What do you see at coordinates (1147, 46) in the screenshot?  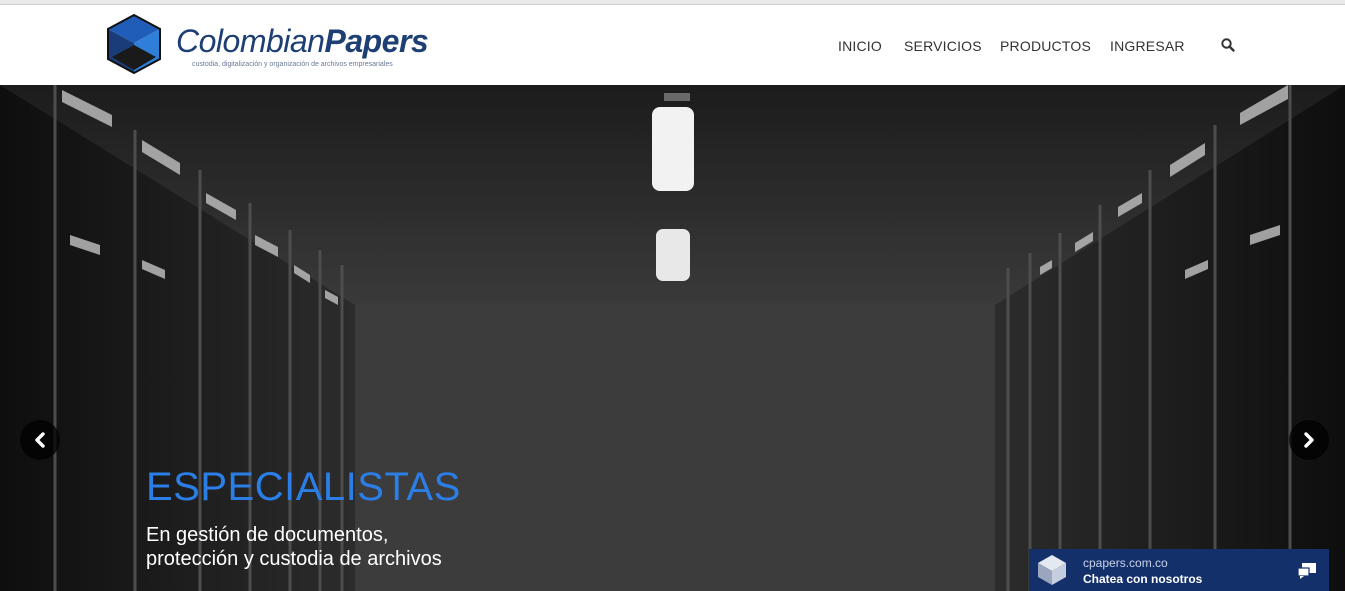 I see `nav-item-ingresar: INGRESAR` at bounding box center [1147, 46].